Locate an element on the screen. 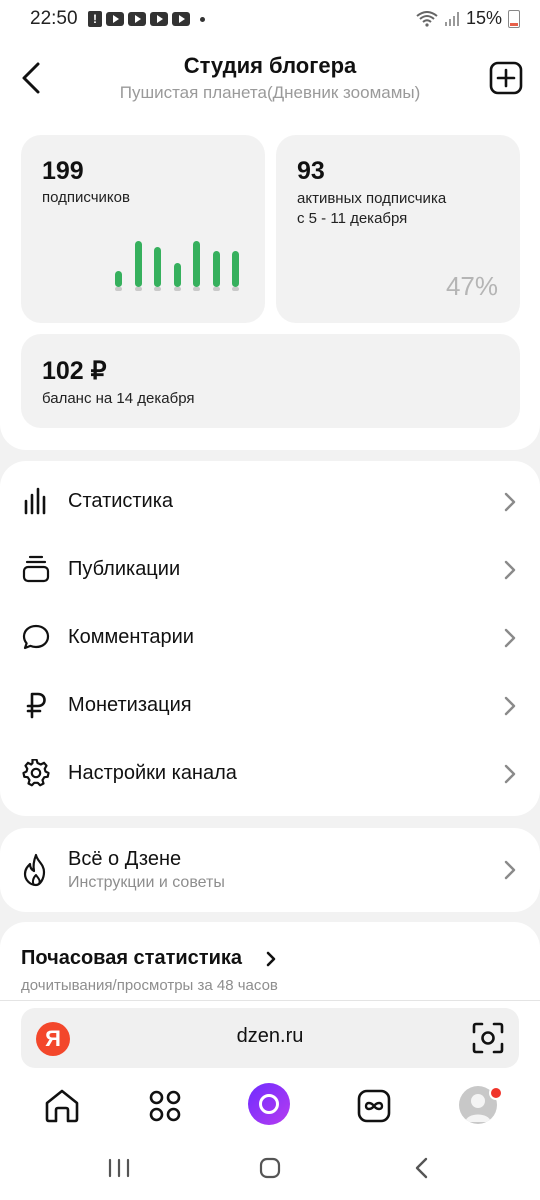  about-zen-item: Всё о Дзене Инструкции и советы is located at coordinates (270, 870).